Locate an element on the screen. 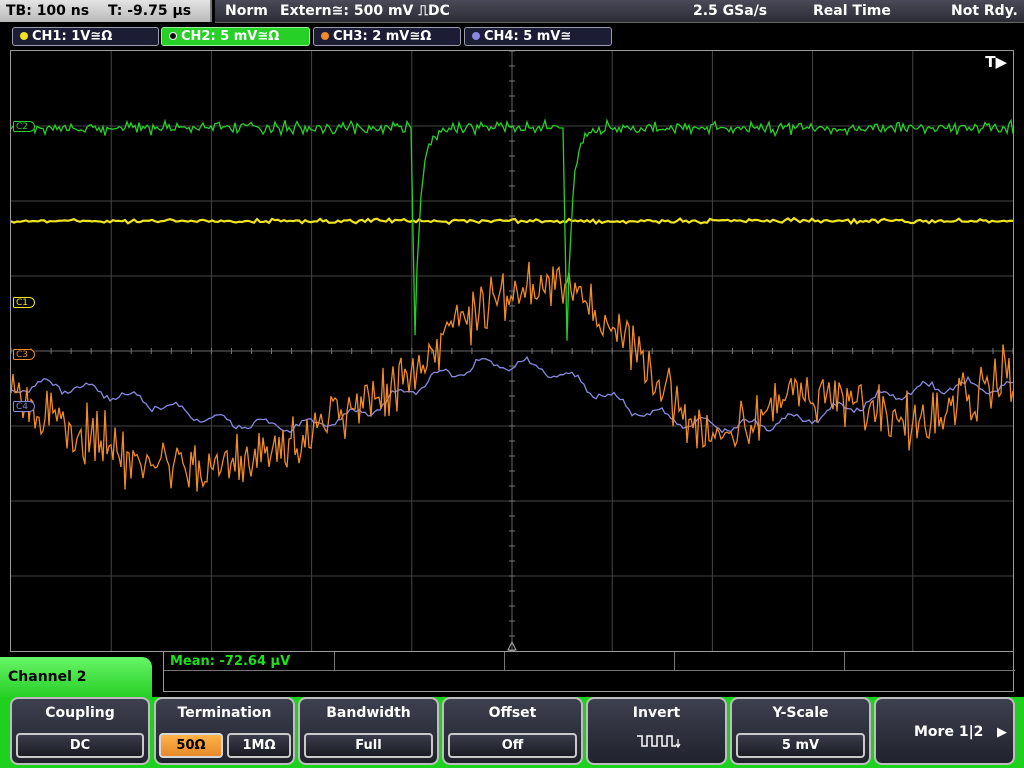 This screenshot has width=1024, height=768. coupling-label: Coupling is located at coordinates (80, 713).